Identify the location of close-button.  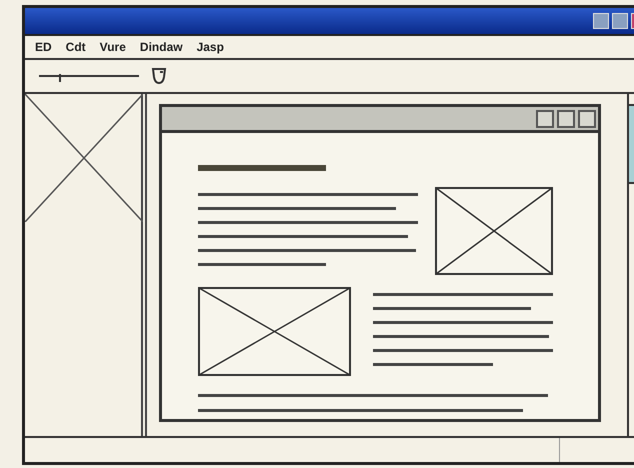
(587, 119).